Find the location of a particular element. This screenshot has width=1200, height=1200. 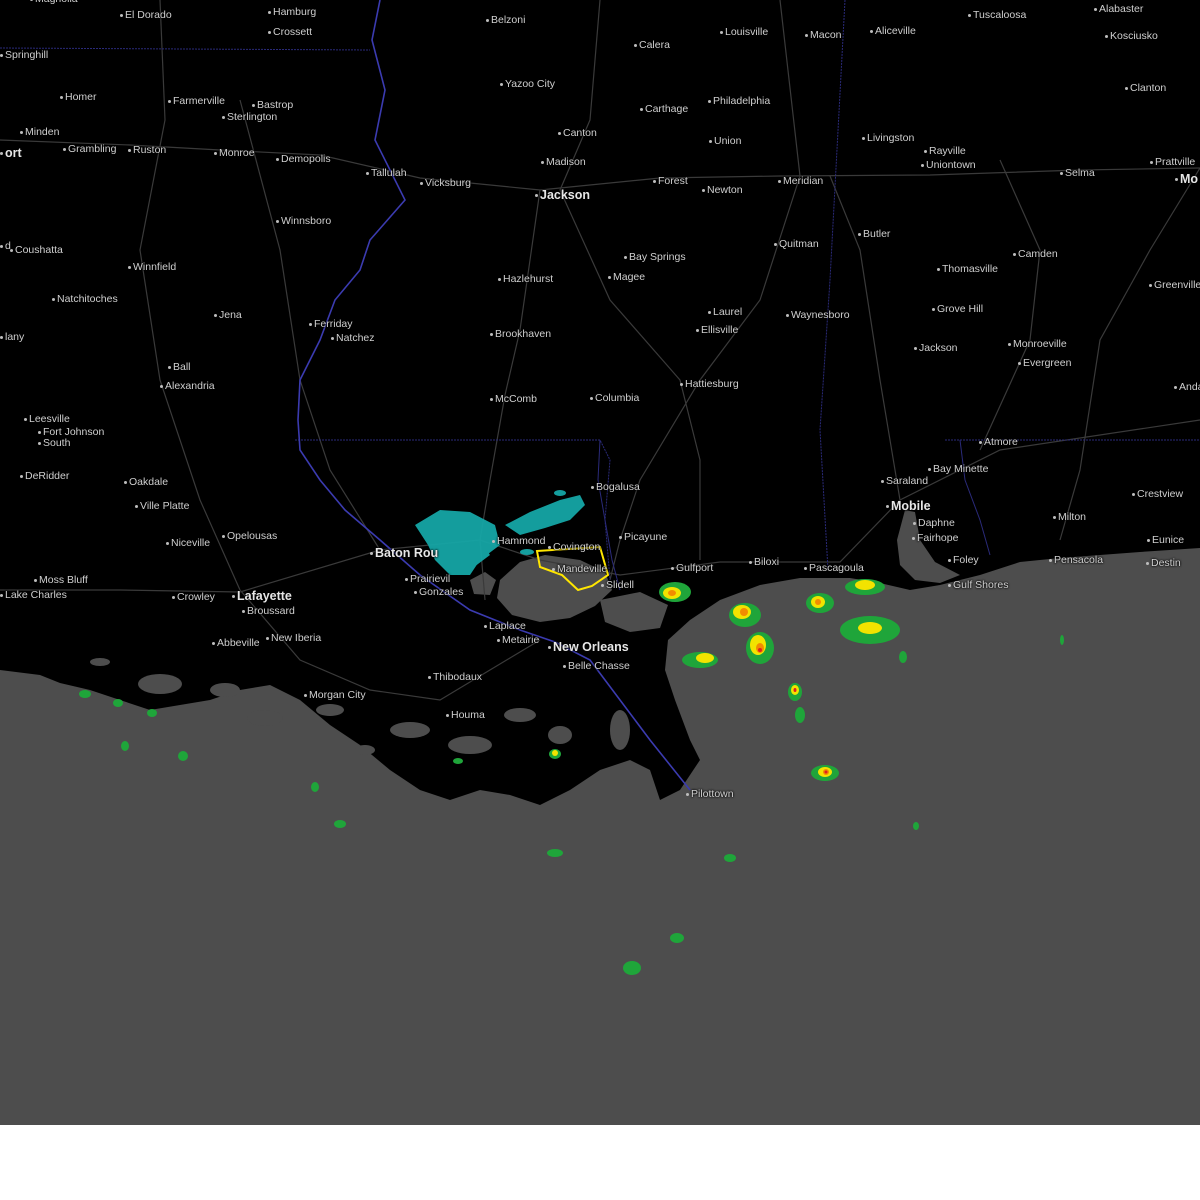

city-label: Eunice is located at coordinates (1165, 540).